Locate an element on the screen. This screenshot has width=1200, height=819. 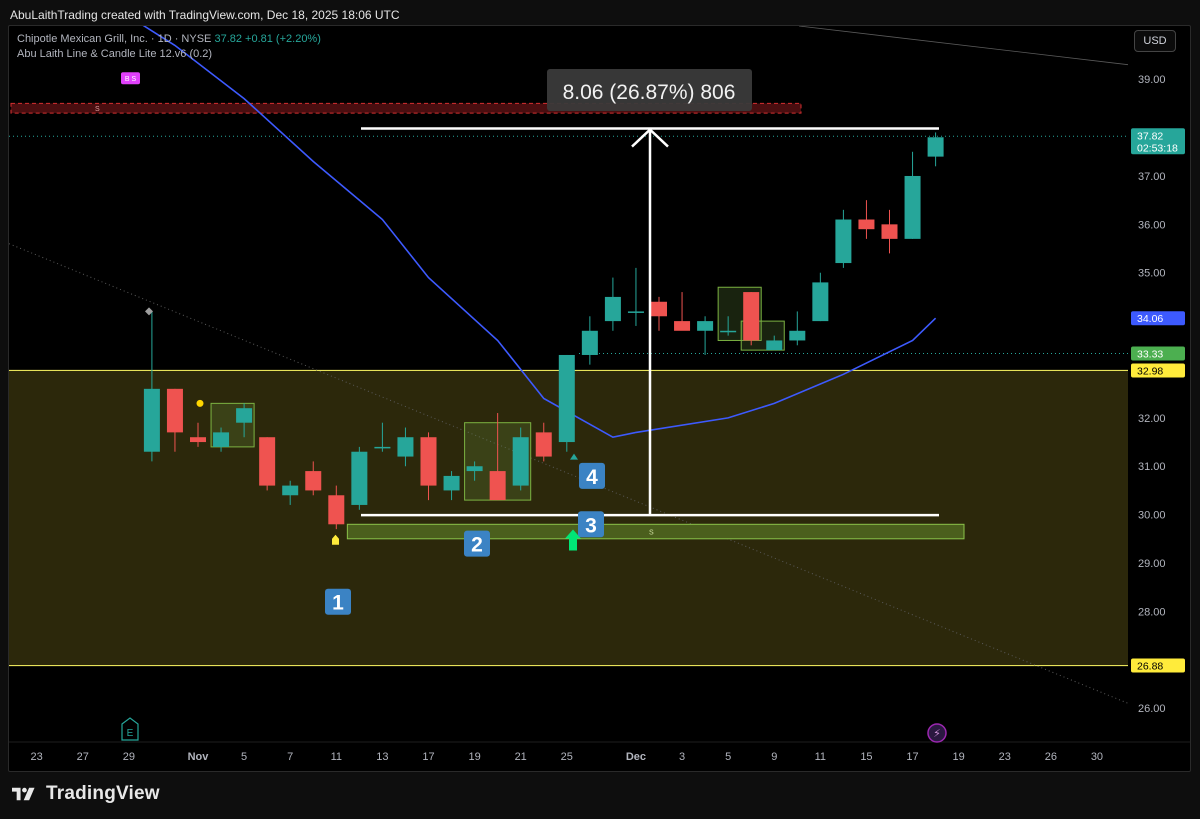
y-tick-label: 37.00 is located at coordinates (1152, 177).